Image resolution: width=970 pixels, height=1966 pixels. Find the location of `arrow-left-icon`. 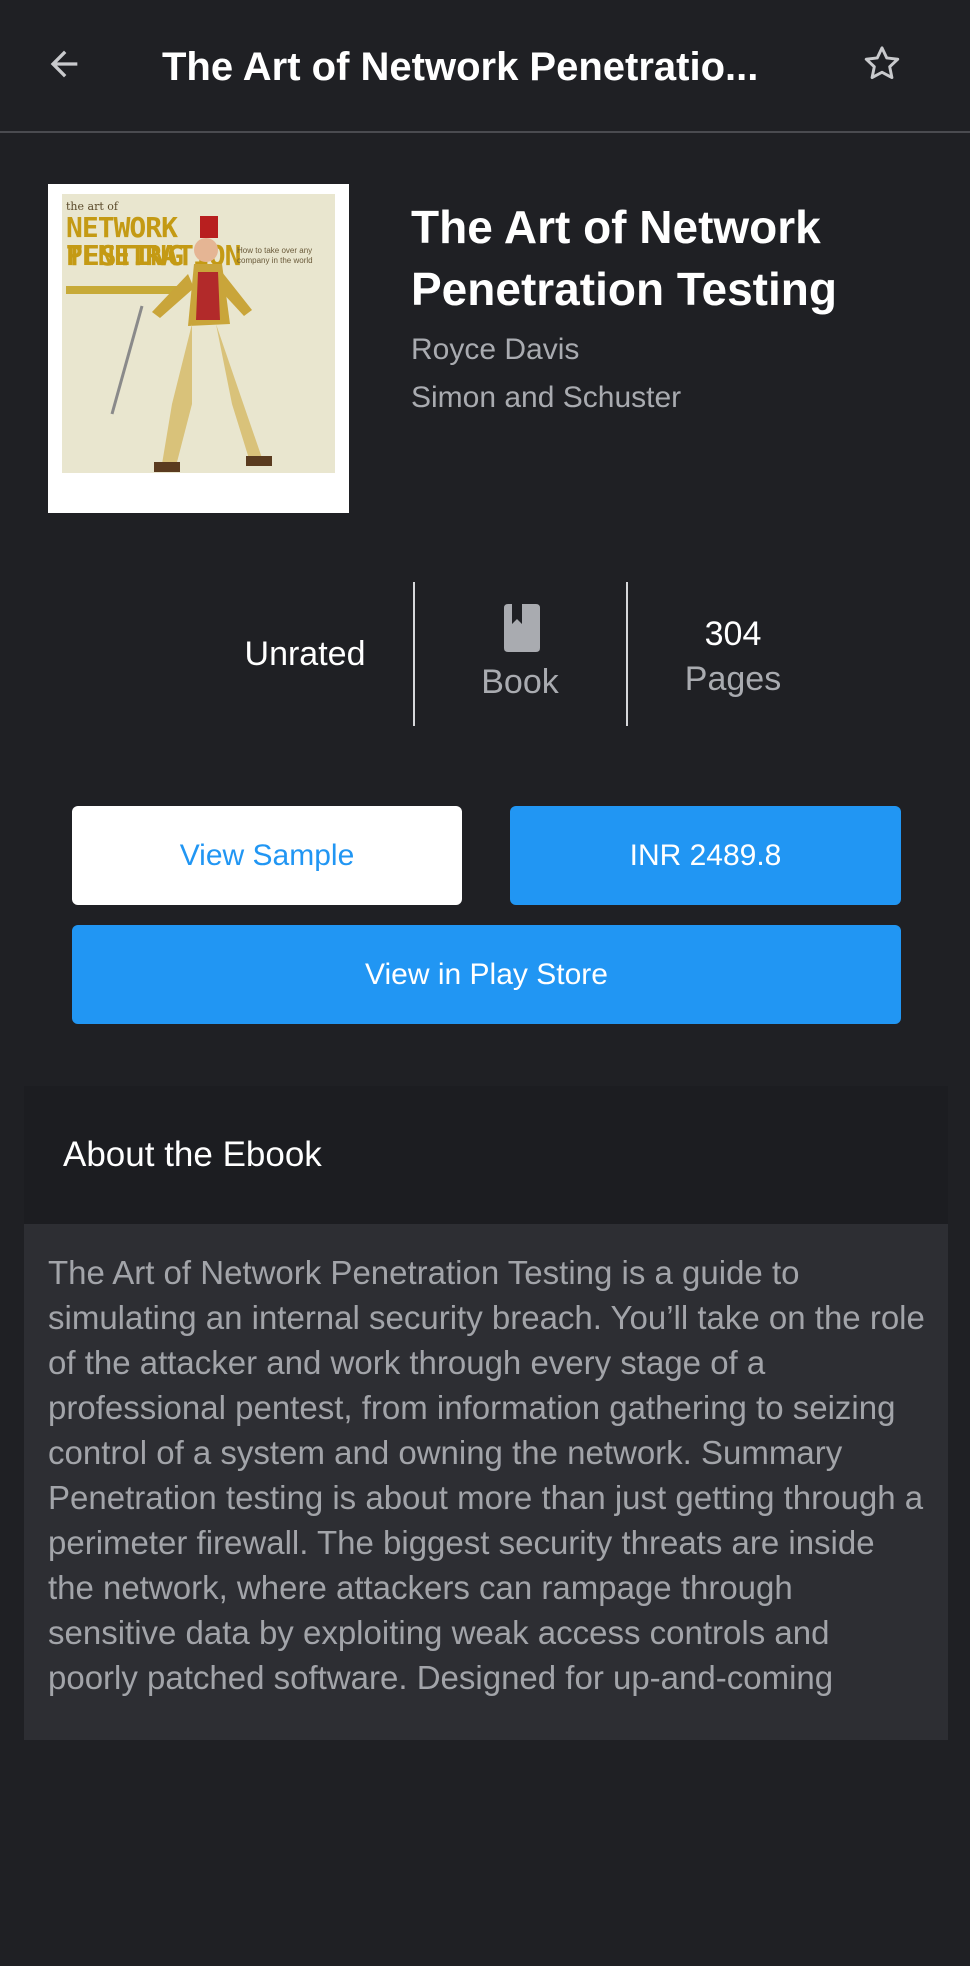

arrow-left-icon is located at coordinates (64, 64).